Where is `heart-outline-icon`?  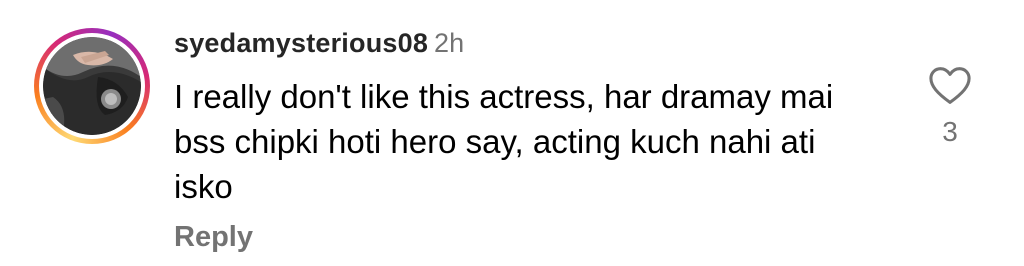 heart-outline-icon is located at coordinates (950, 86).